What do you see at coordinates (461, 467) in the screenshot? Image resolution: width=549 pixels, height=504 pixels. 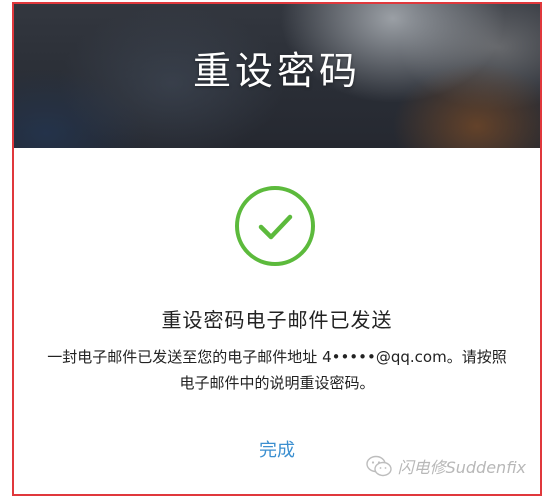 I see `watermark-text: 闪电修Suddenfix` at bounding box center [461, 467].